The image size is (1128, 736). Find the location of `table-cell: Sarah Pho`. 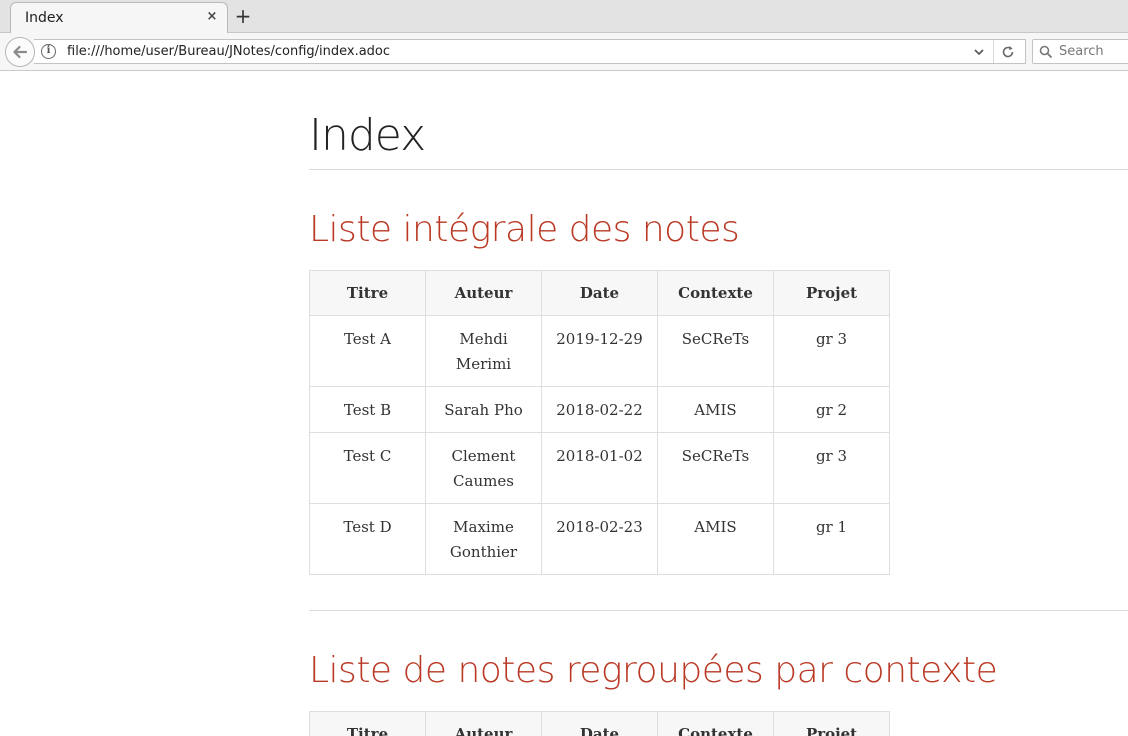

table-cell: Sarah Pho is located at coordinates (483, 409).